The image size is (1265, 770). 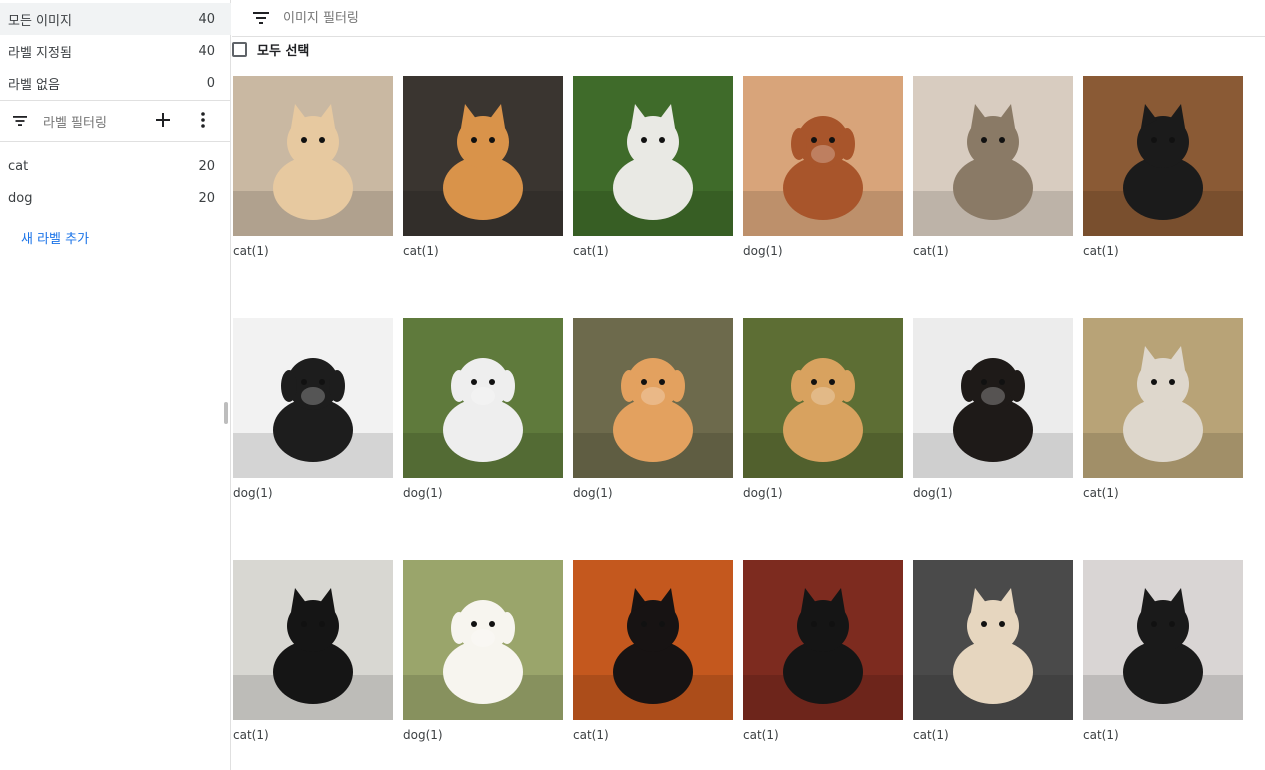 I want to click on label-filter-placeholder: 라벨 필터링, so click(x=75, y=121).